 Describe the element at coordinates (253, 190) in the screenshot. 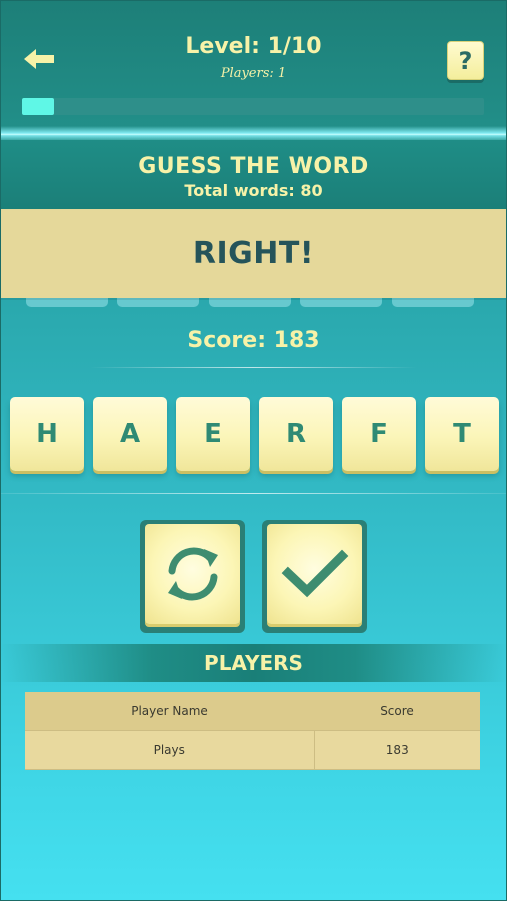

I see `total-words: Total words: 80` at that location.